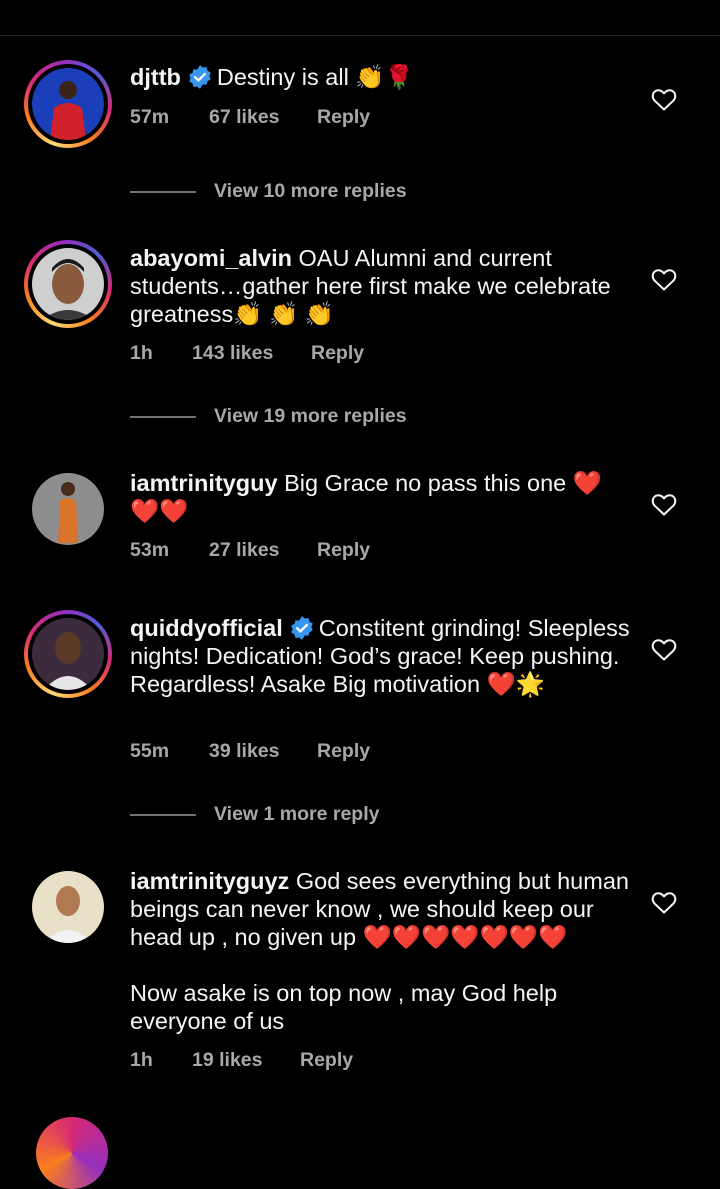 The width and height of the screenshot is (720, 1189). Describe the element at coordinates (315, 77) in the screenshot. I see `comment-body: Destiny is all 👏🌹` at that location.